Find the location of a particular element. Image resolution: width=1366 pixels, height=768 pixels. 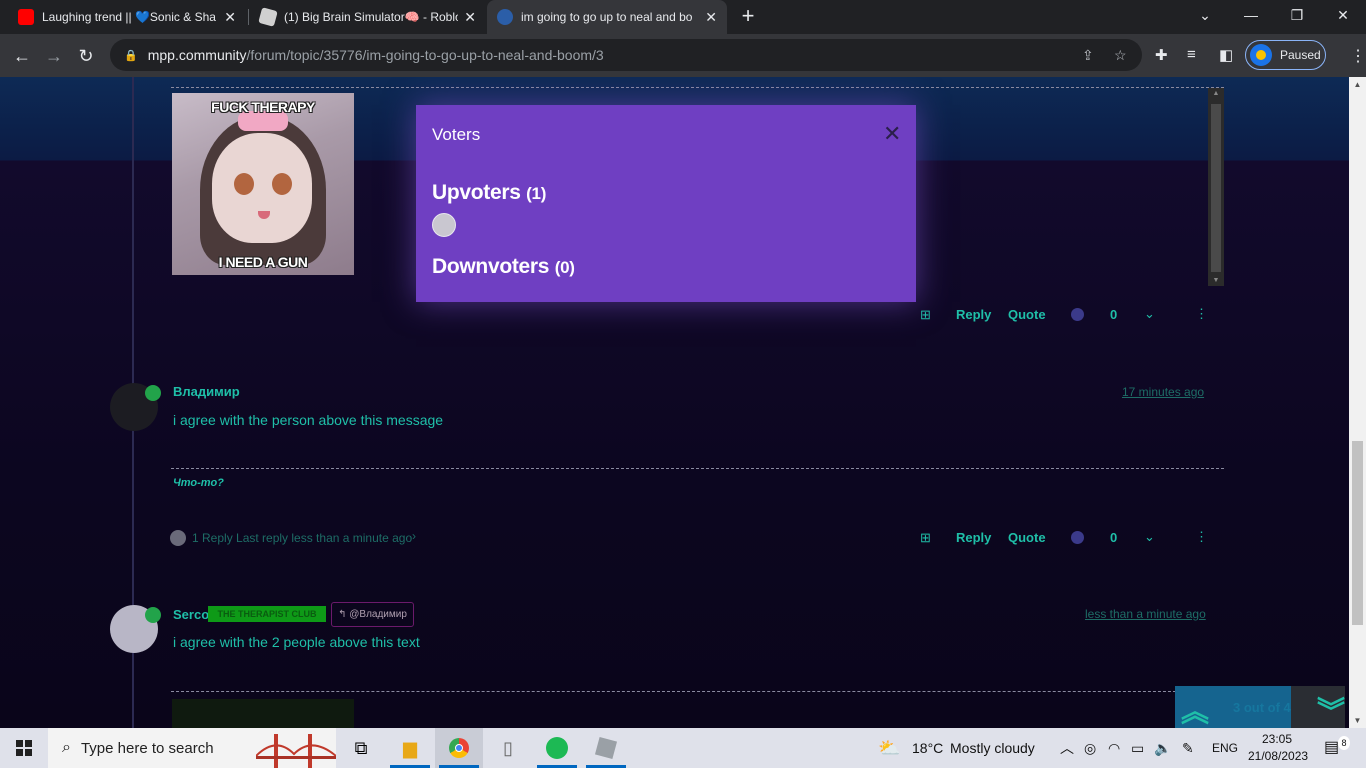

pagination-label: 3 out of 4 is located at coordinates (1262, 707).